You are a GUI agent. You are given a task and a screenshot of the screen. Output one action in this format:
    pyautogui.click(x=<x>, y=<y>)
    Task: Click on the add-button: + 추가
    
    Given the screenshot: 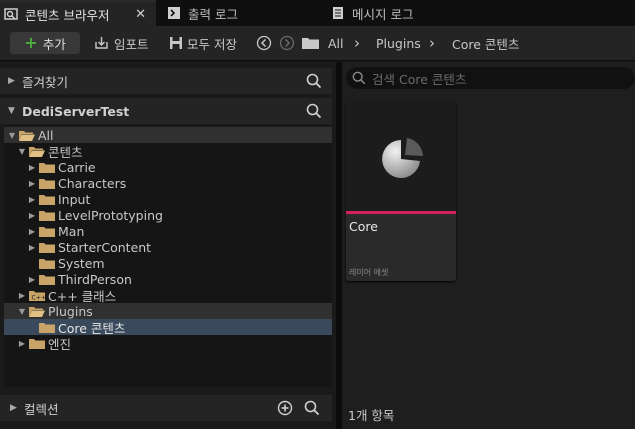 What is the action you would take?
    pyautogui.click(x=45, y=43)
    